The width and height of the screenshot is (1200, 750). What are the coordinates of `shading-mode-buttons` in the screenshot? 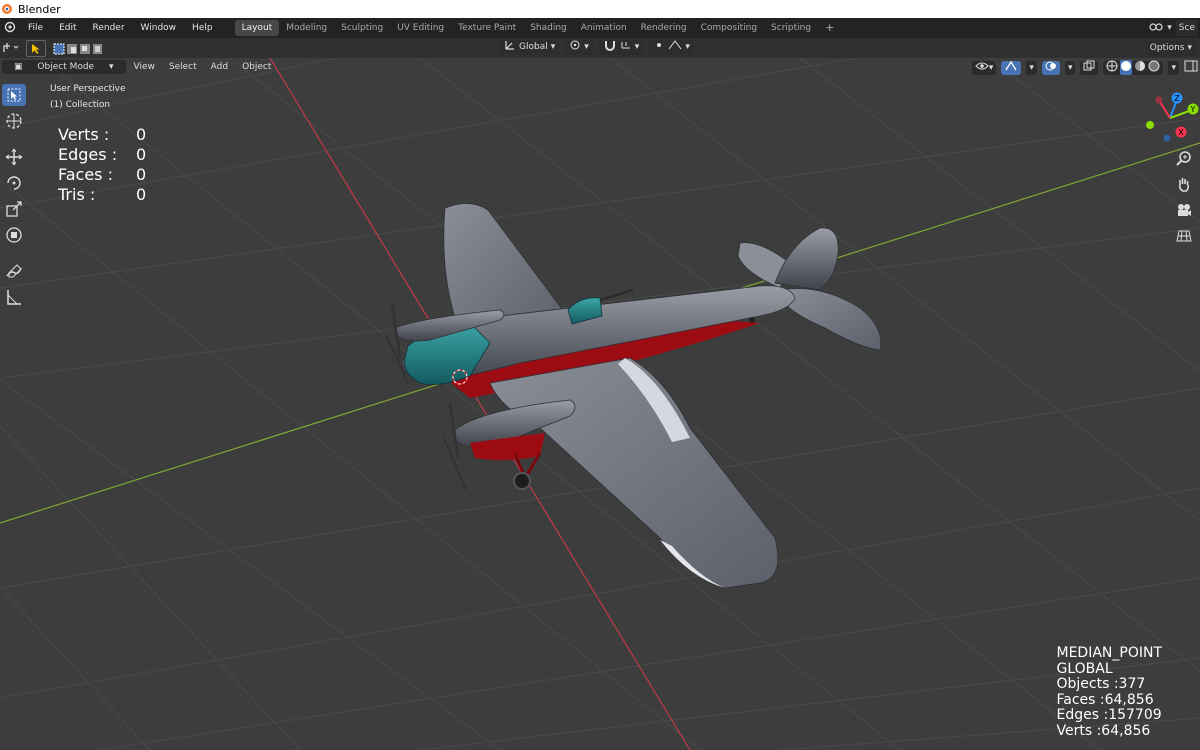 It's located at (1133, 67).